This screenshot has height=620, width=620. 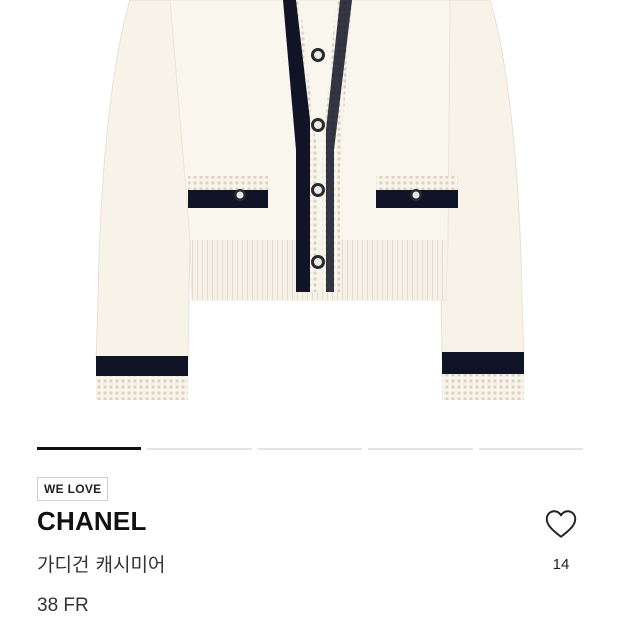 I want to click on like-button: 14, so click(x=561, y=542).